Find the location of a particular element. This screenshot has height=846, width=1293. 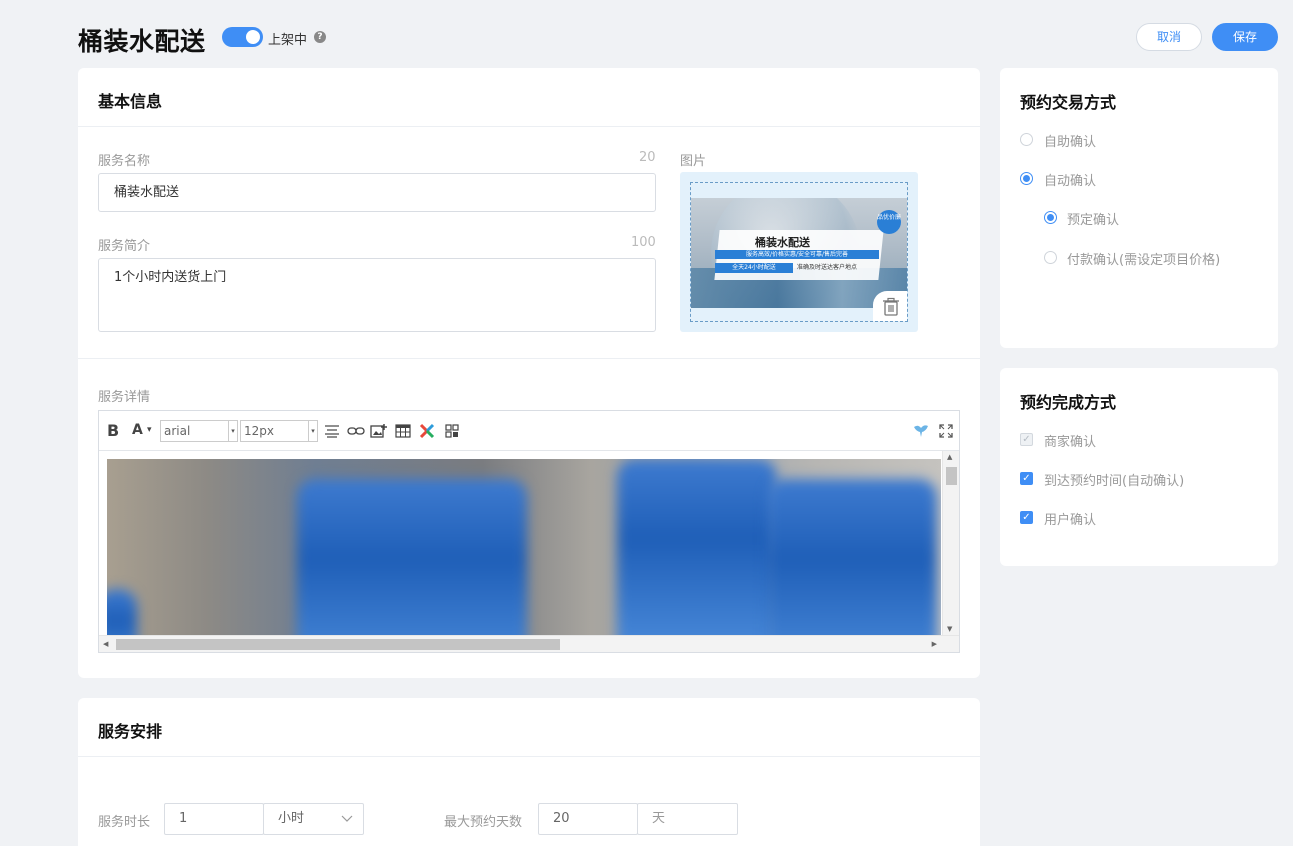

option-label: 自动确认 is located at coordinates (1070, 181).